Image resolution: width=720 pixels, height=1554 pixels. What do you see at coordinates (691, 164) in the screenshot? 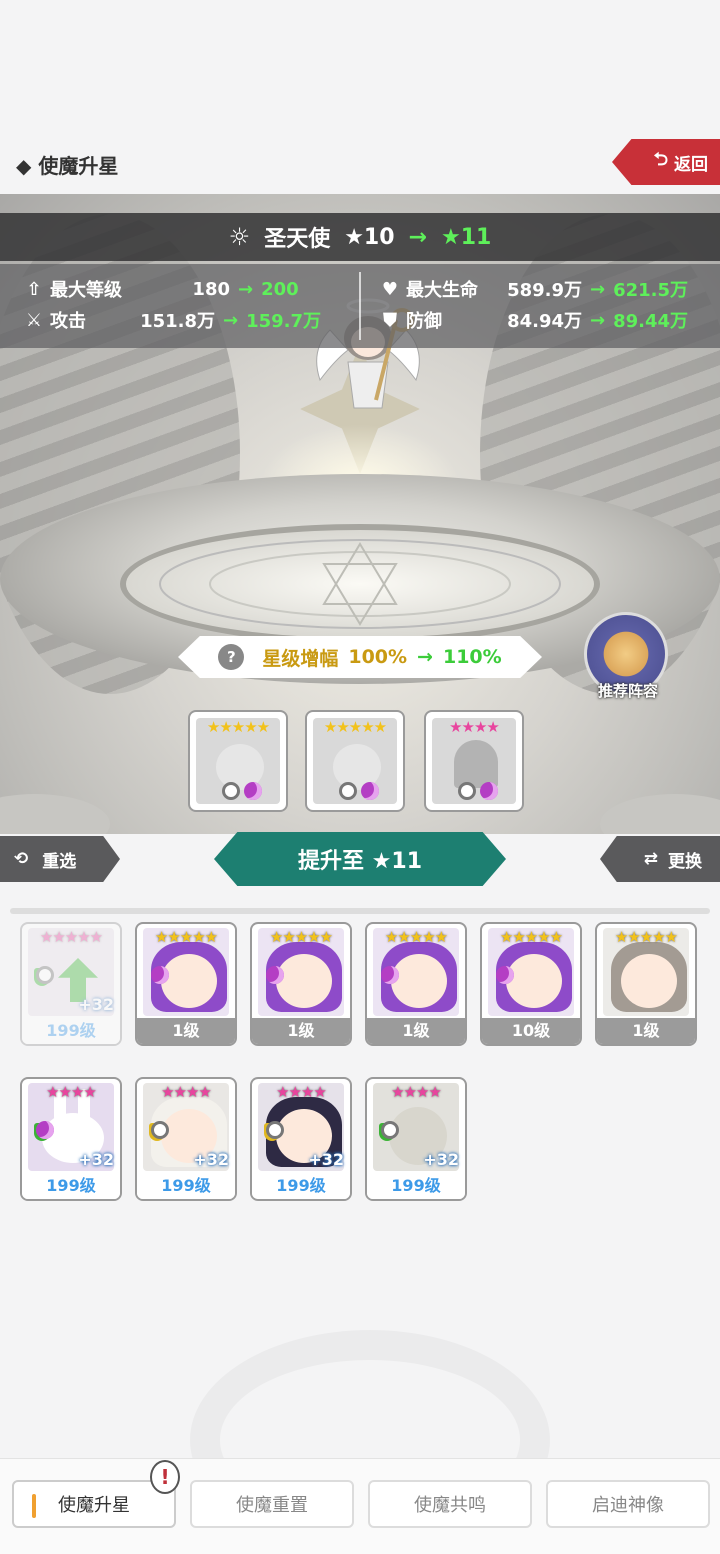
I see `back-label: 返回` at bounding box center [691, 164].